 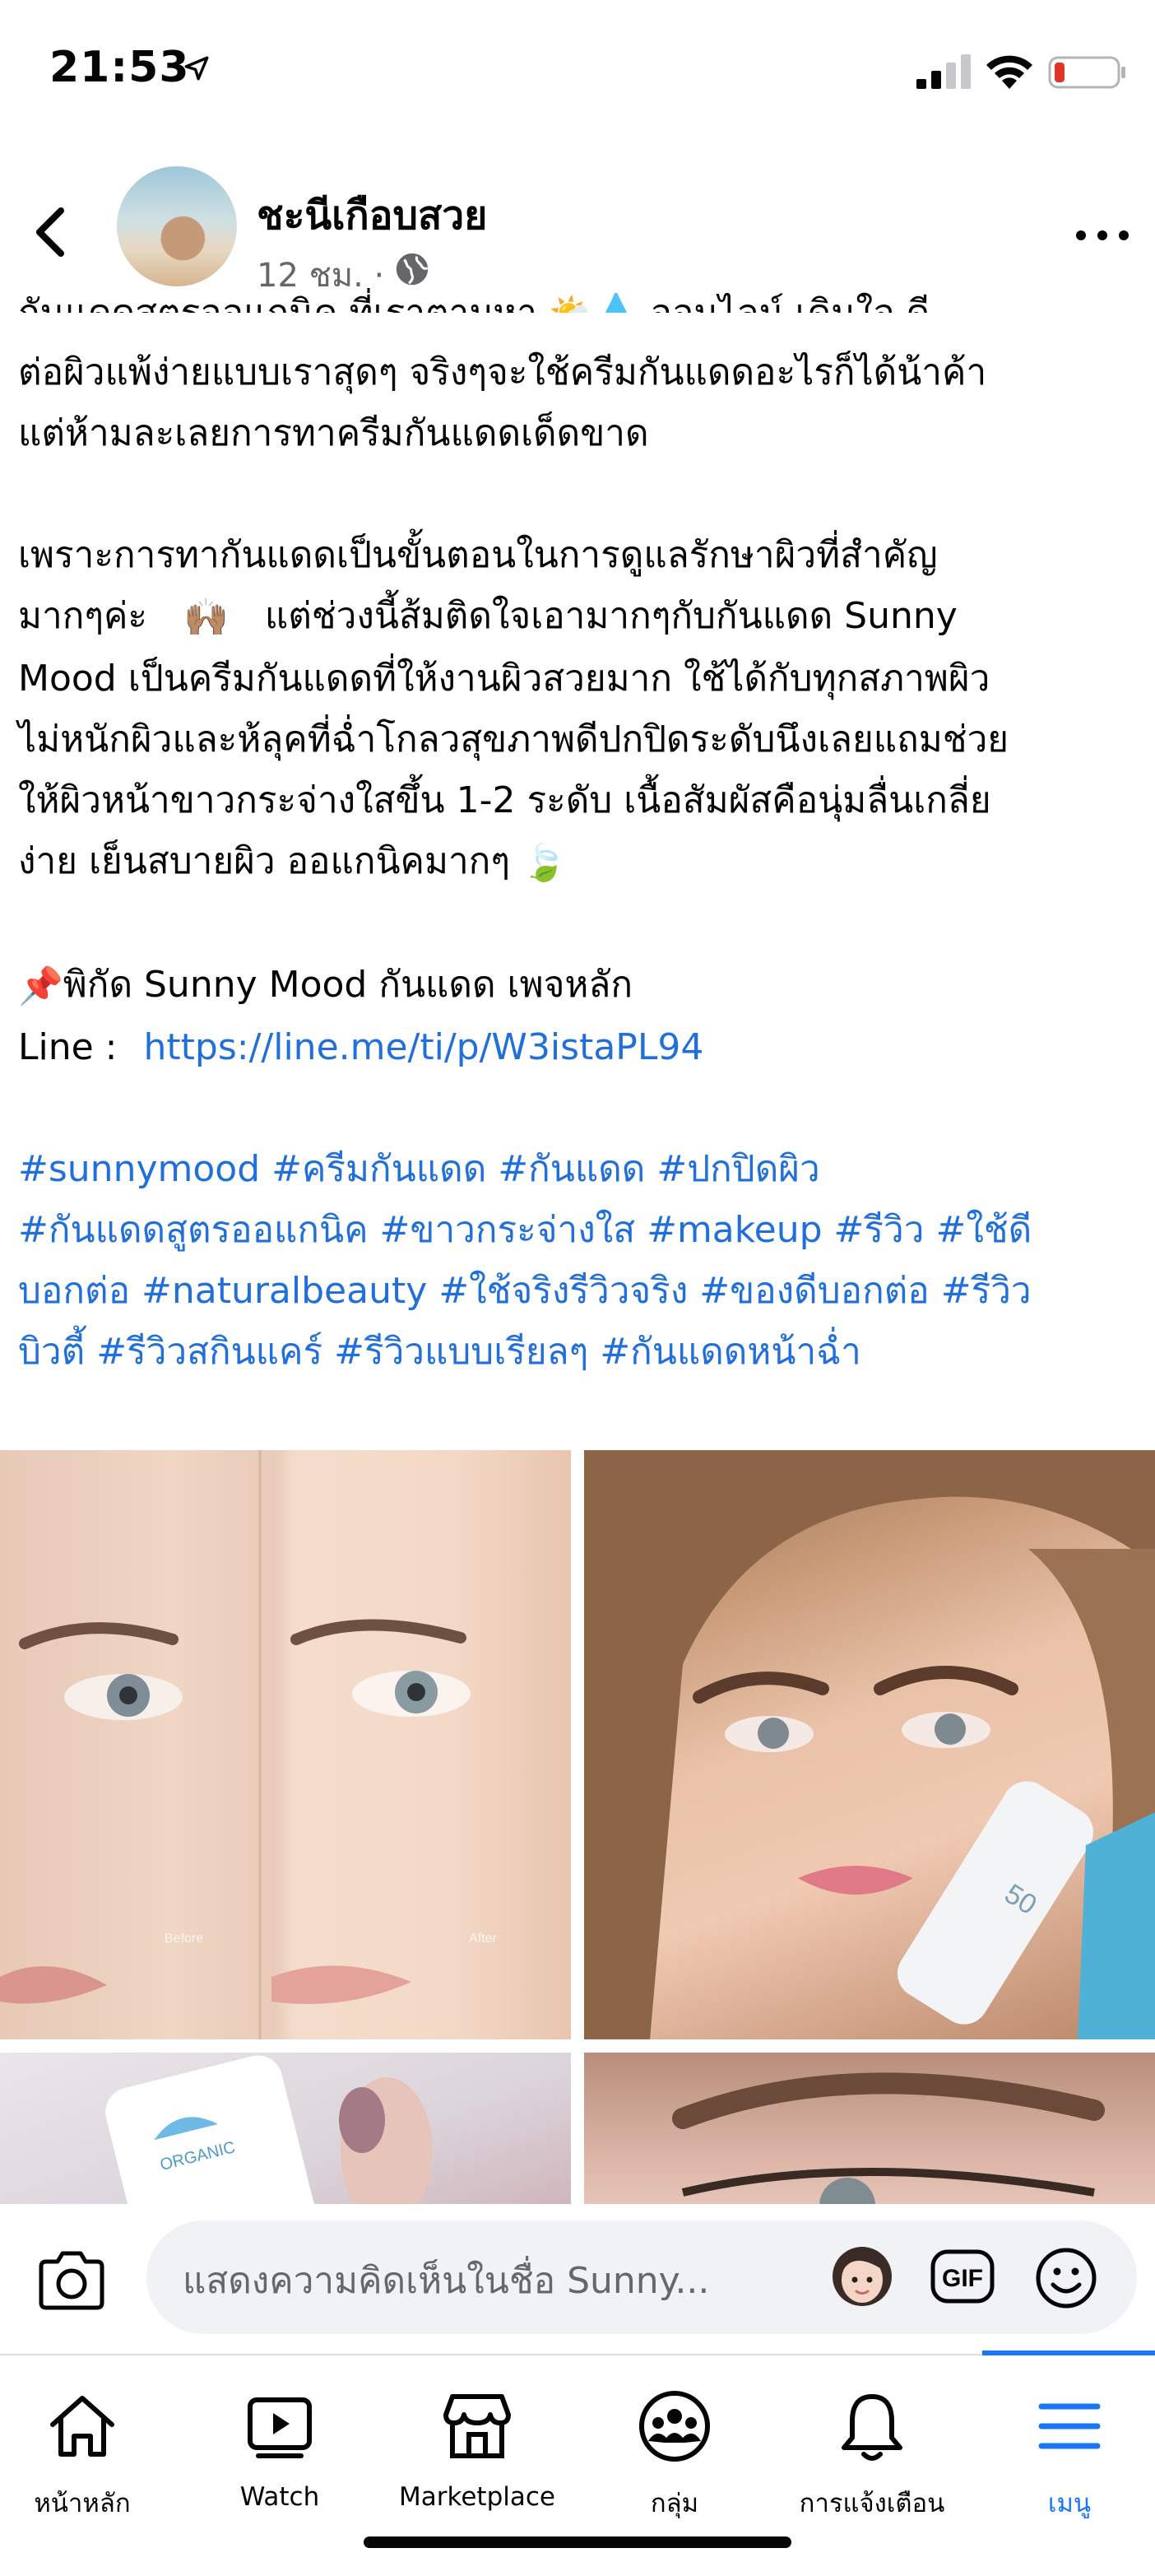 I want to click on photo-eye-closeup, so click(x=869, y=2129).